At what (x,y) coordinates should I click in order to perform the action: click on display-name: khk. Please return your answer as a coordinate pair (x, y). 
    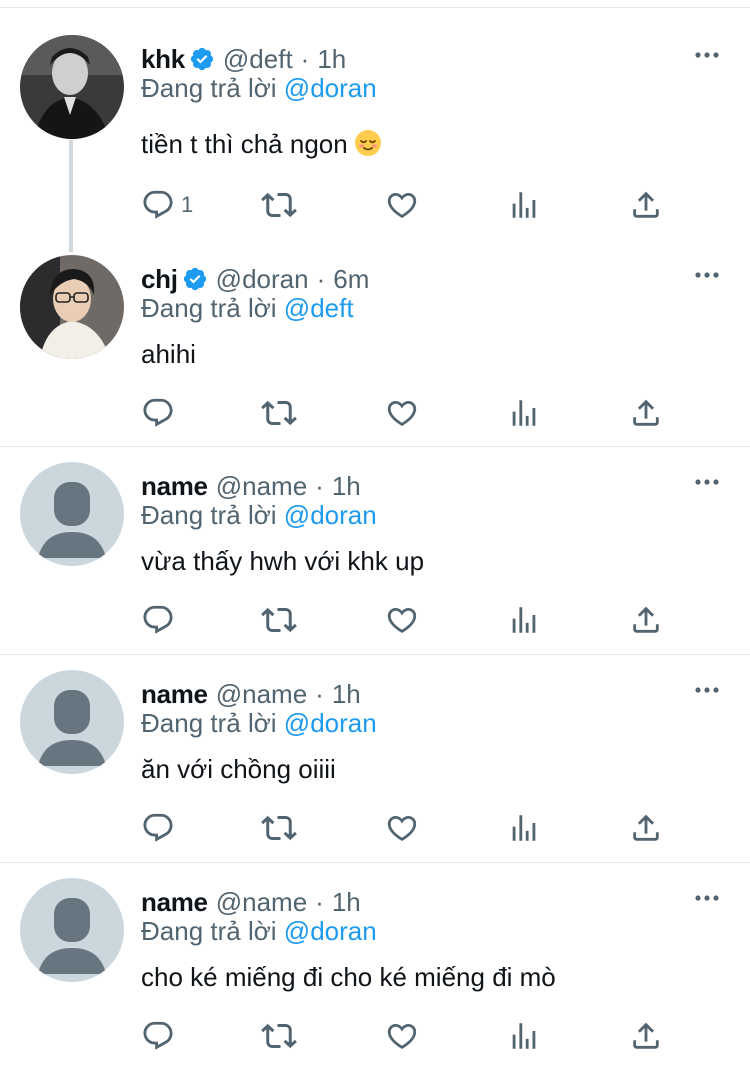
    Looking at the image, I should click on (163, 59).